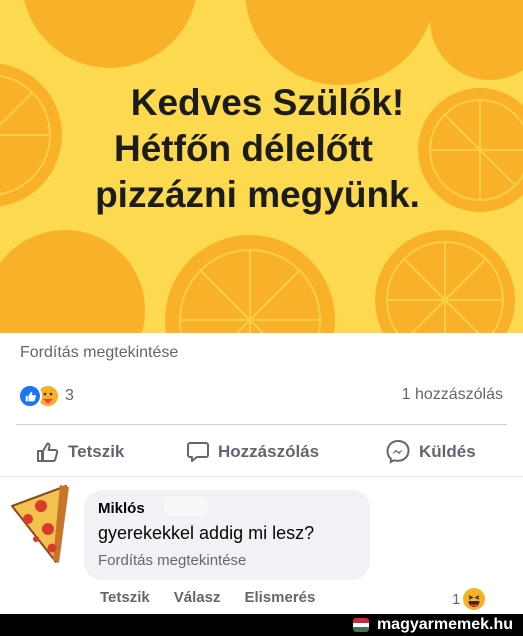 This screenshot has width=523, height=636. What do you see at coordinates (125, 597) in the screenshot?
I see `comment-like-button: Tetszik` at bounding box center [125, 597].